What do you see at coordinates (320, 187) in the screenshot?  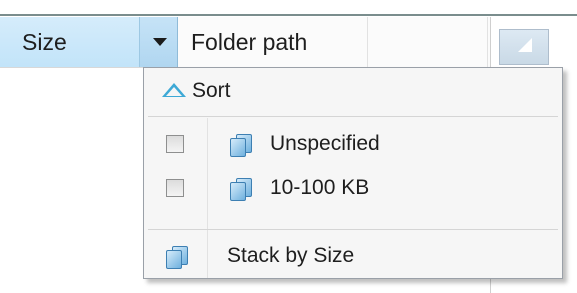 I see `filter-item-label: 10-100 KB` at bounding box center [320, 187].